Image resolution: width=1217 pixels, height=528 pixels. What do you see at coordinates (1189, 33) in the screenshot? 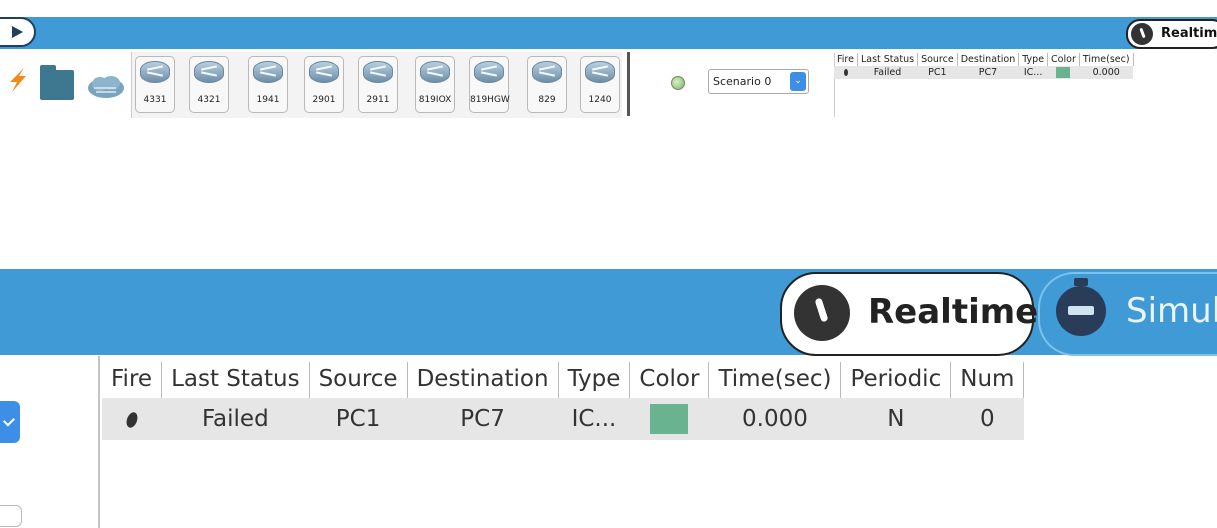
I see `realtime-label-small: Realtim` at bounding box center [1189, 33].